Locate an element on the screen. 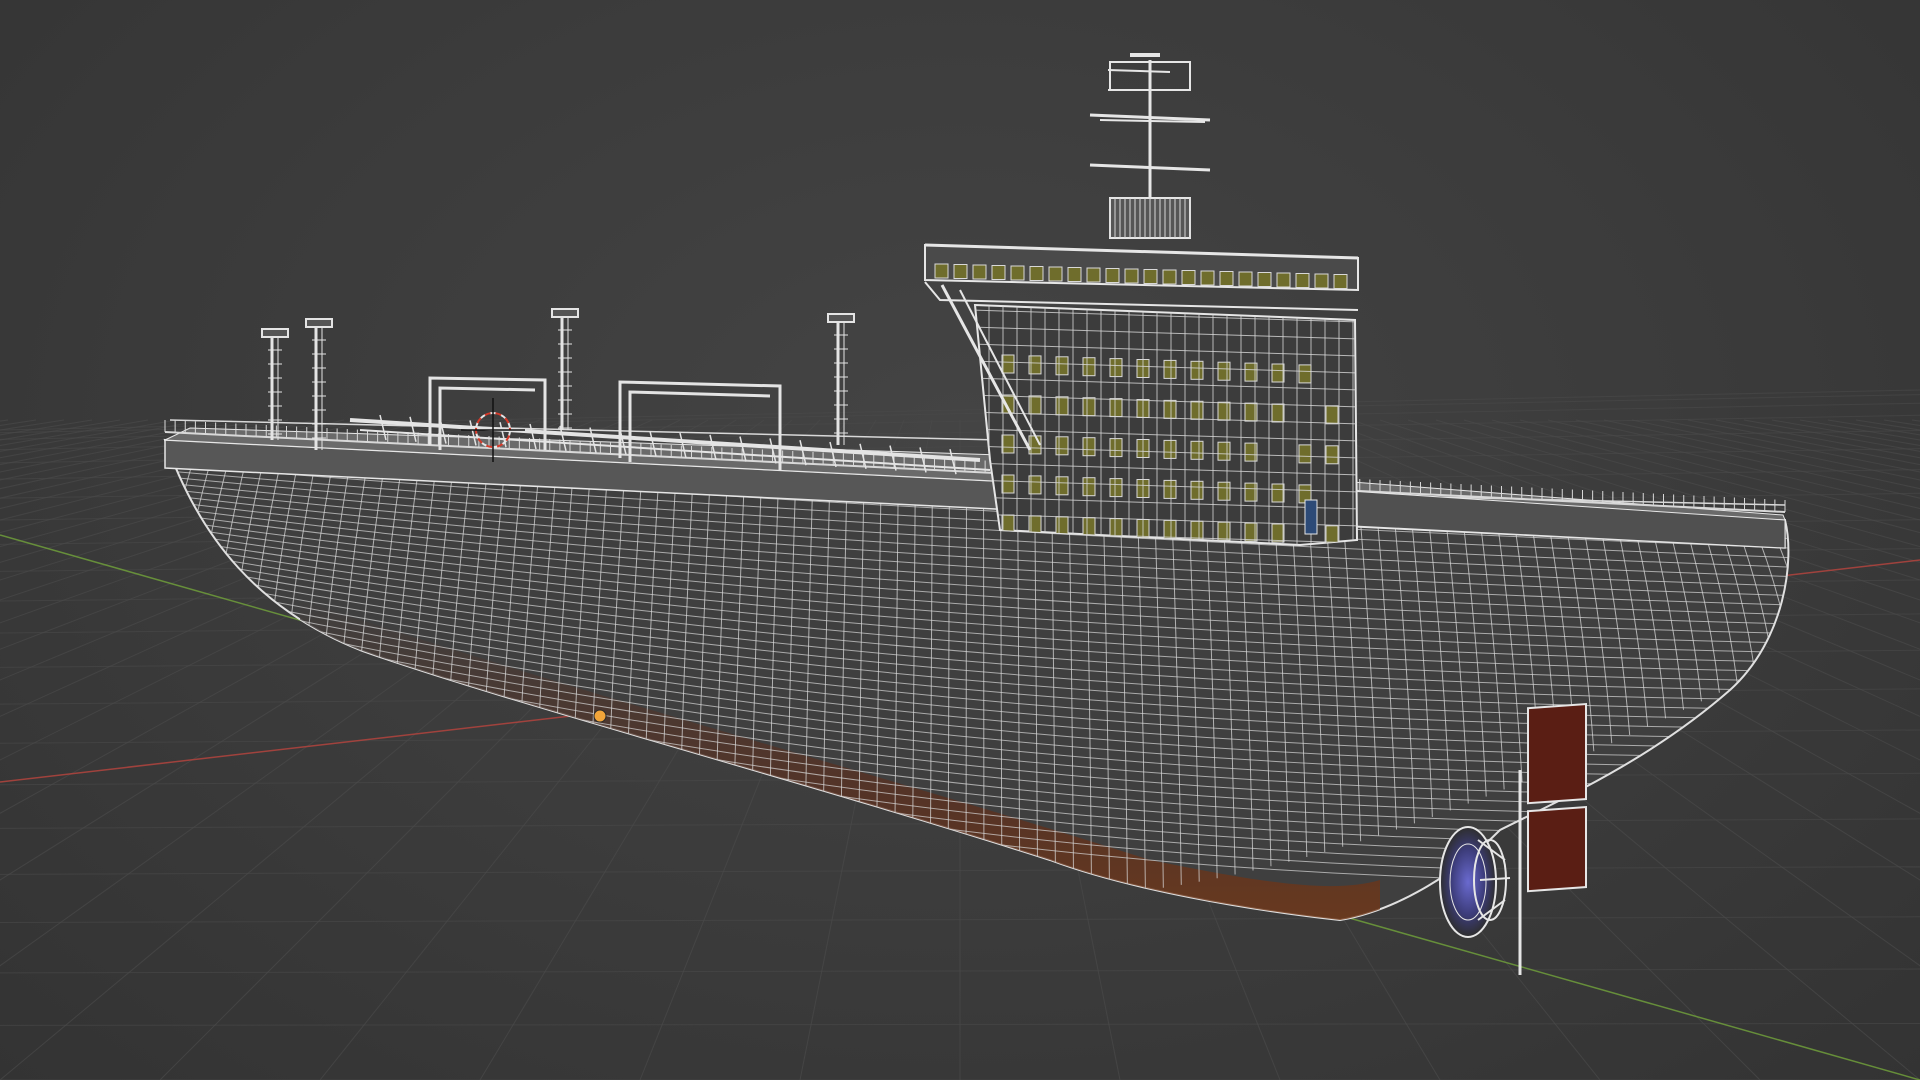 The width and height of the screenshot is (1920, 1080). object-origin-icon is located at coordinates (600, 716).